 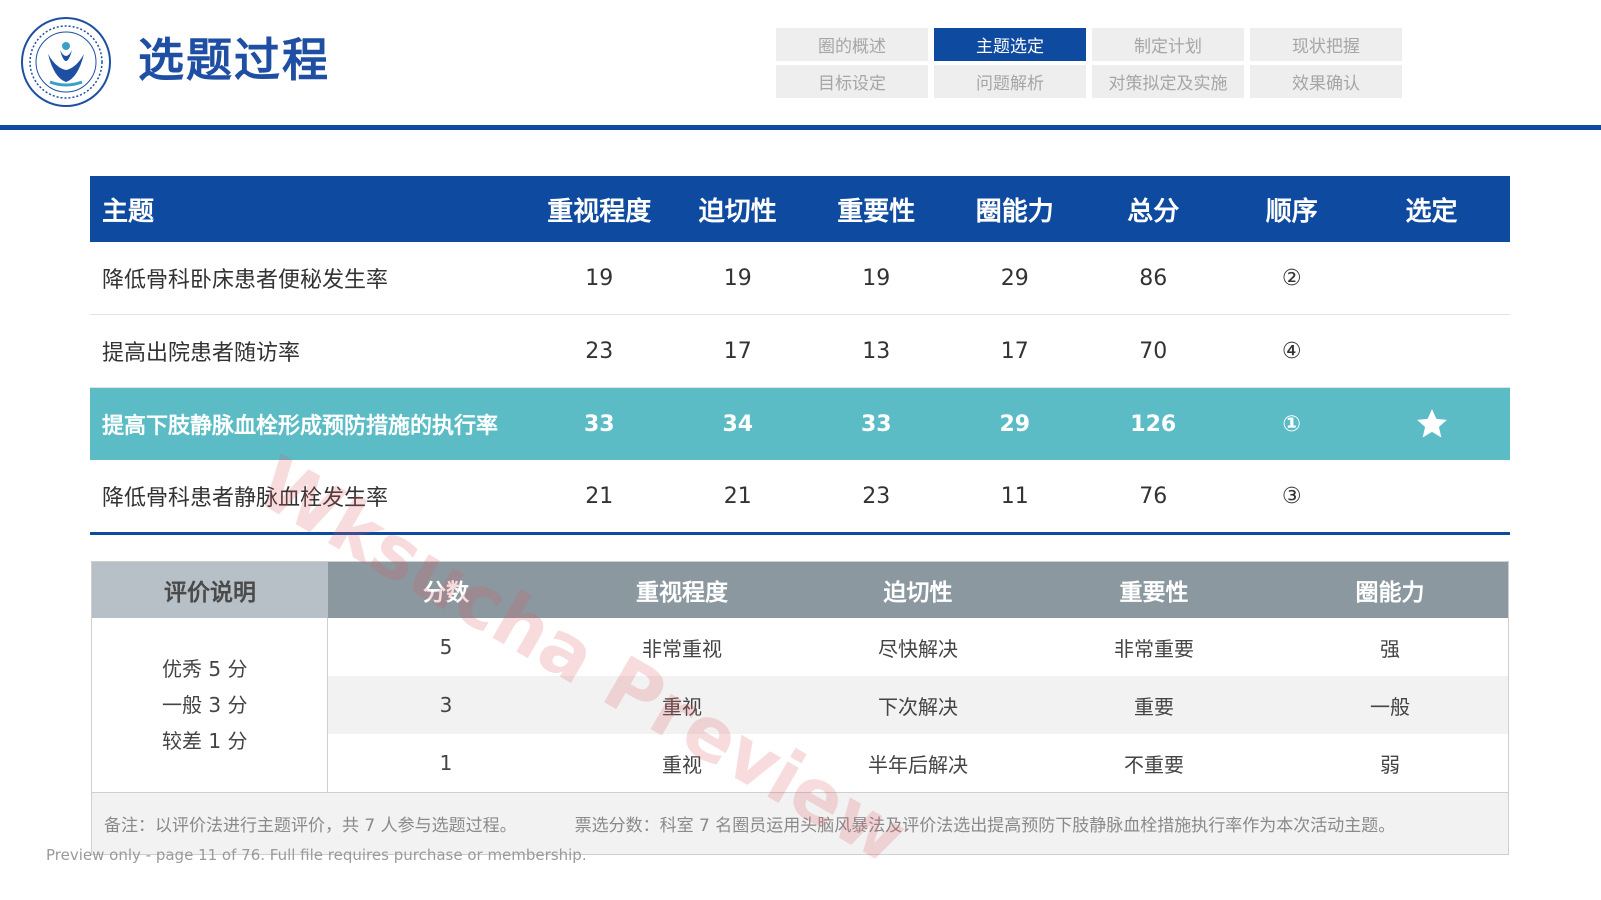 What do you see at coordinates (1153, 351) in the screenshot?
I see `total-cell: 70` at bounding box center [1153, 351].